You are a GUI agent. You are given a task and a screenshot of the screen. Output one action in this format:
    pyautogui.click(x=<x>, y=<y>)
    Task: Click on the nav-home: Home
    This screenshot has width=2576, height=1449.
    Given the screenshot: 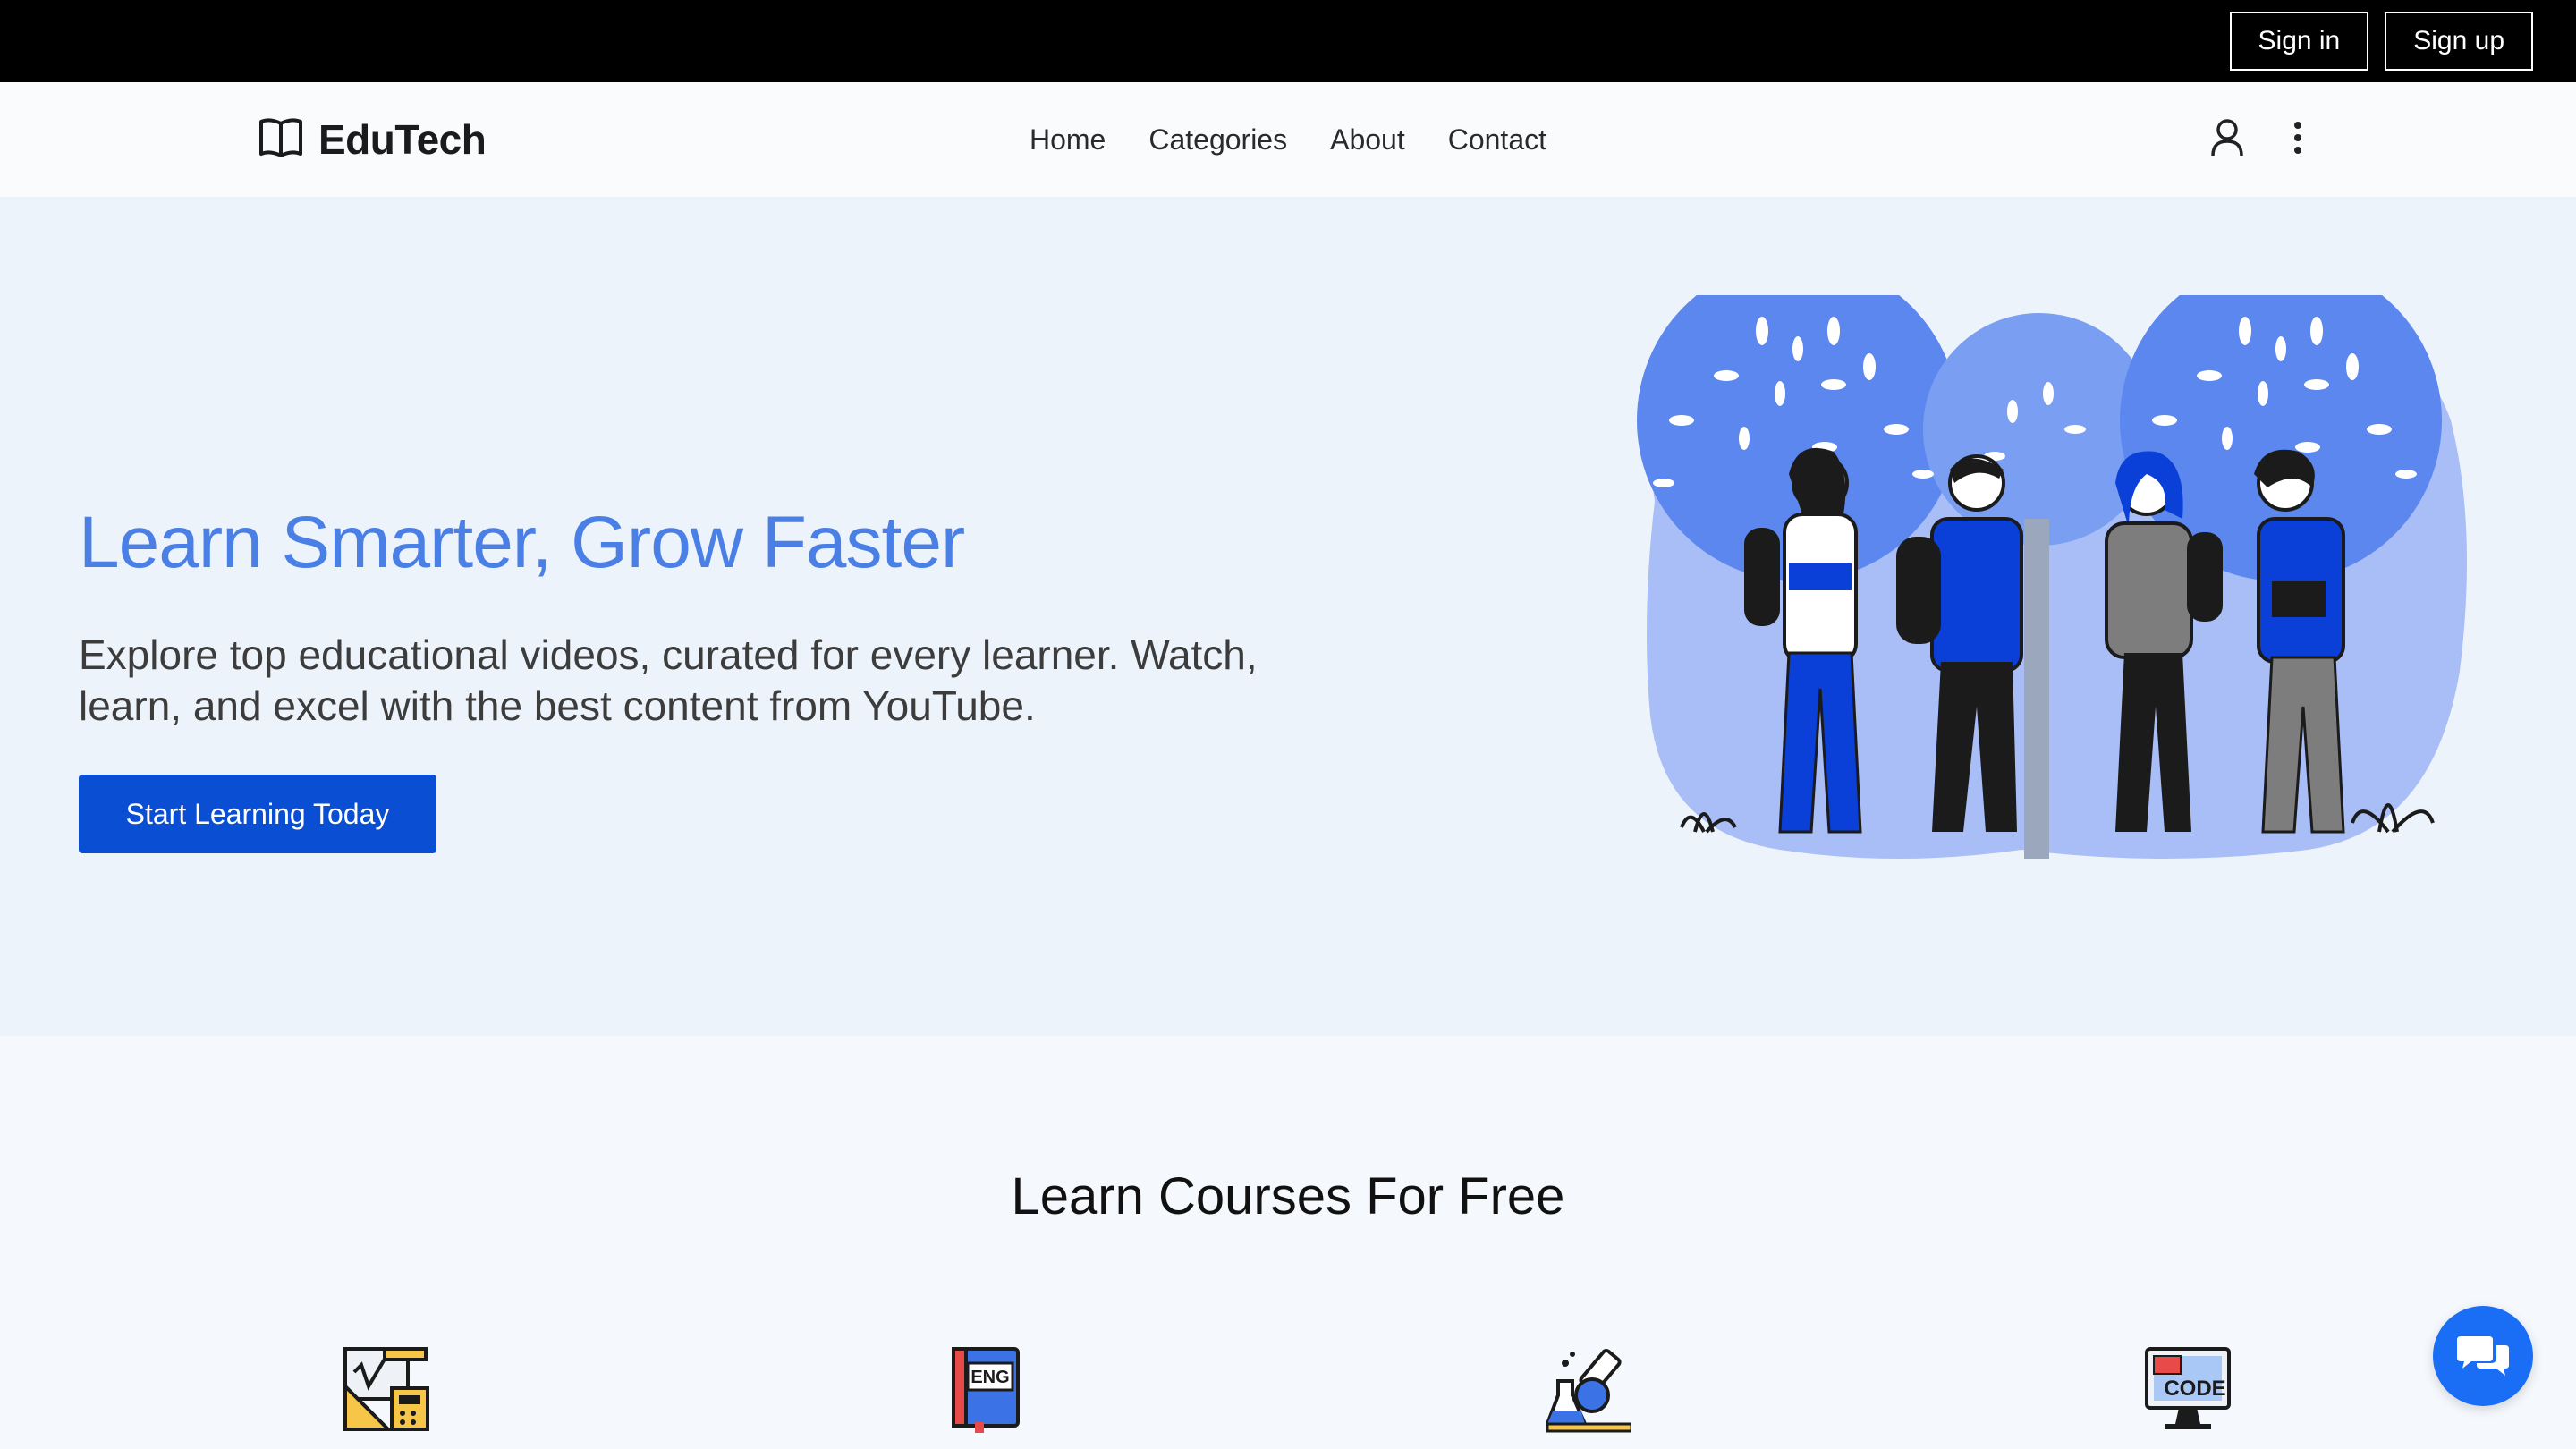 What is the action you would take?
    pyautogui.click(x=1068, y=140)
    